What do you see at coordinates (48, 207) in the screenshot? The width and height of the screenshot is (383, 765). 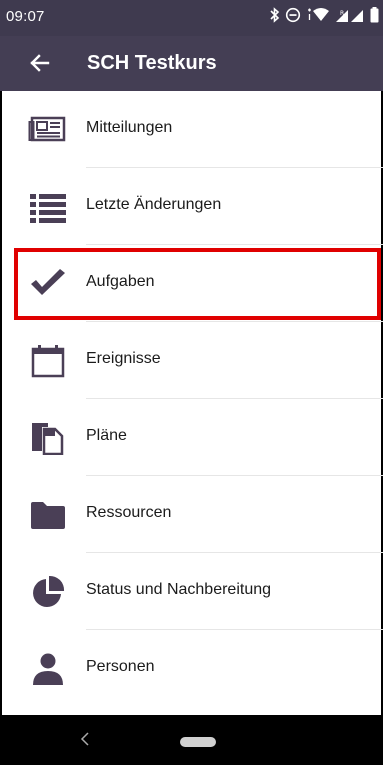 I see `list-icon` at bounding box center [48, 207].